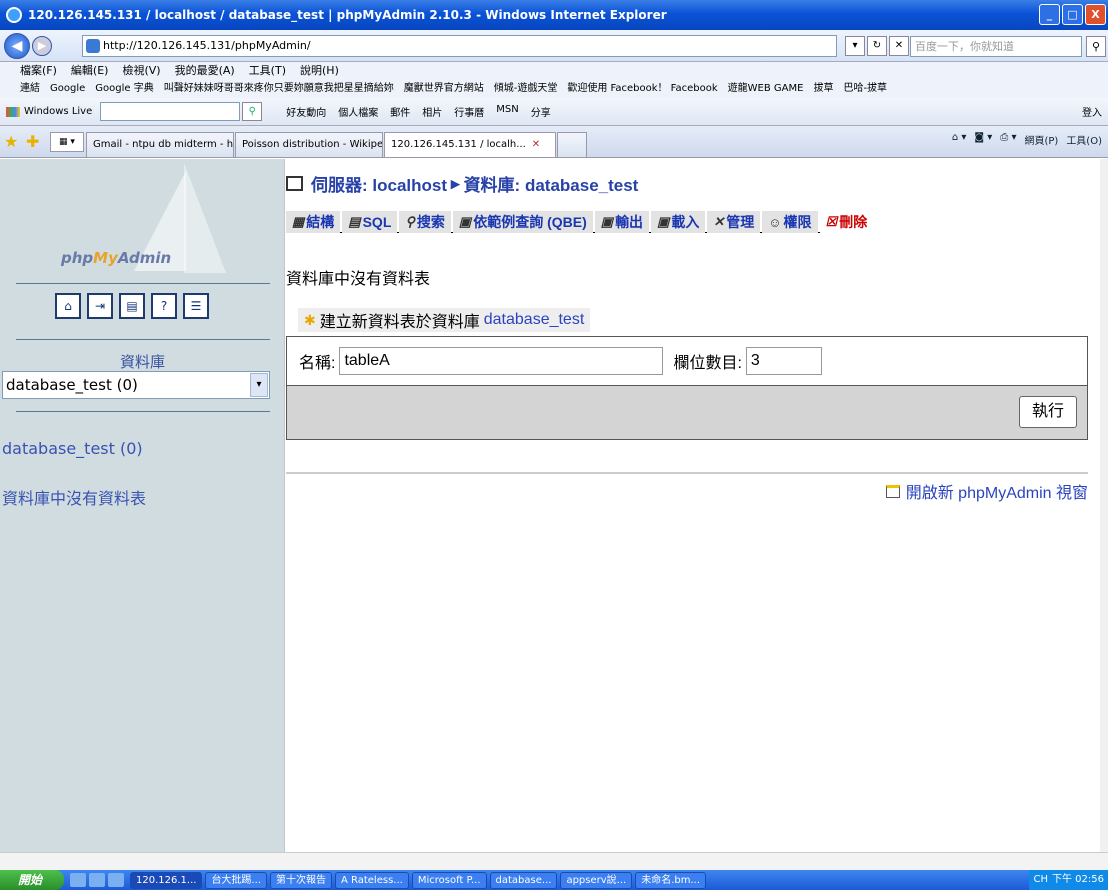  I want to click on sidebar-db-link: database_test (0), so click(72, 448).